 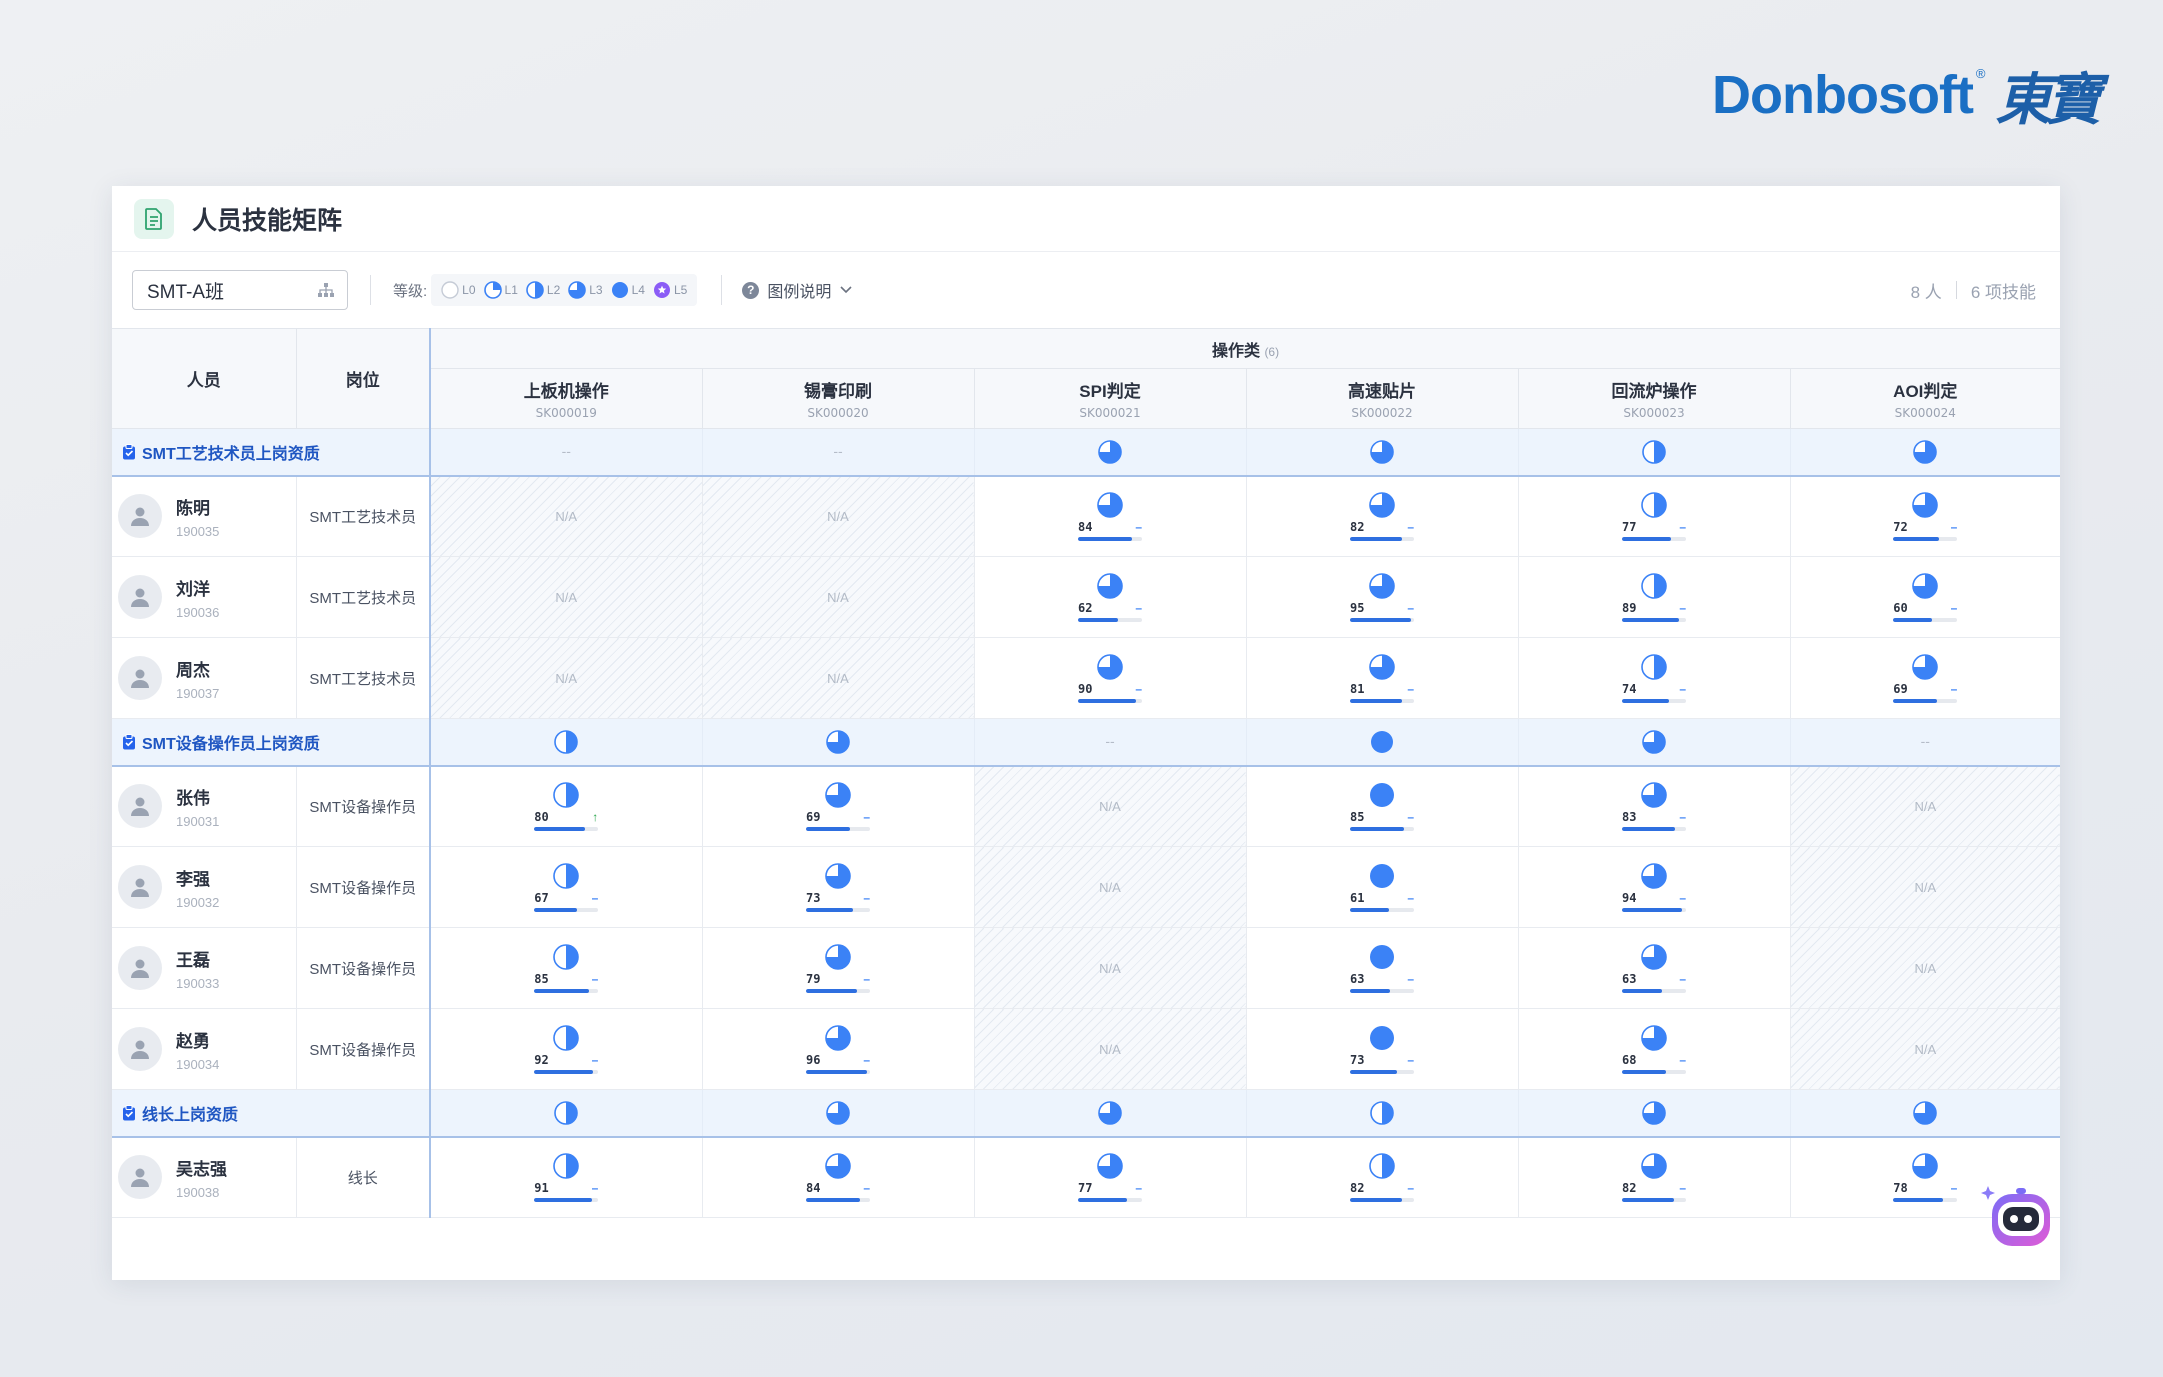 What do you see at coordinates (204, 516) in the screenshot?
I see `person-cell: 陈明 190035` at bounding box center [204, 516].